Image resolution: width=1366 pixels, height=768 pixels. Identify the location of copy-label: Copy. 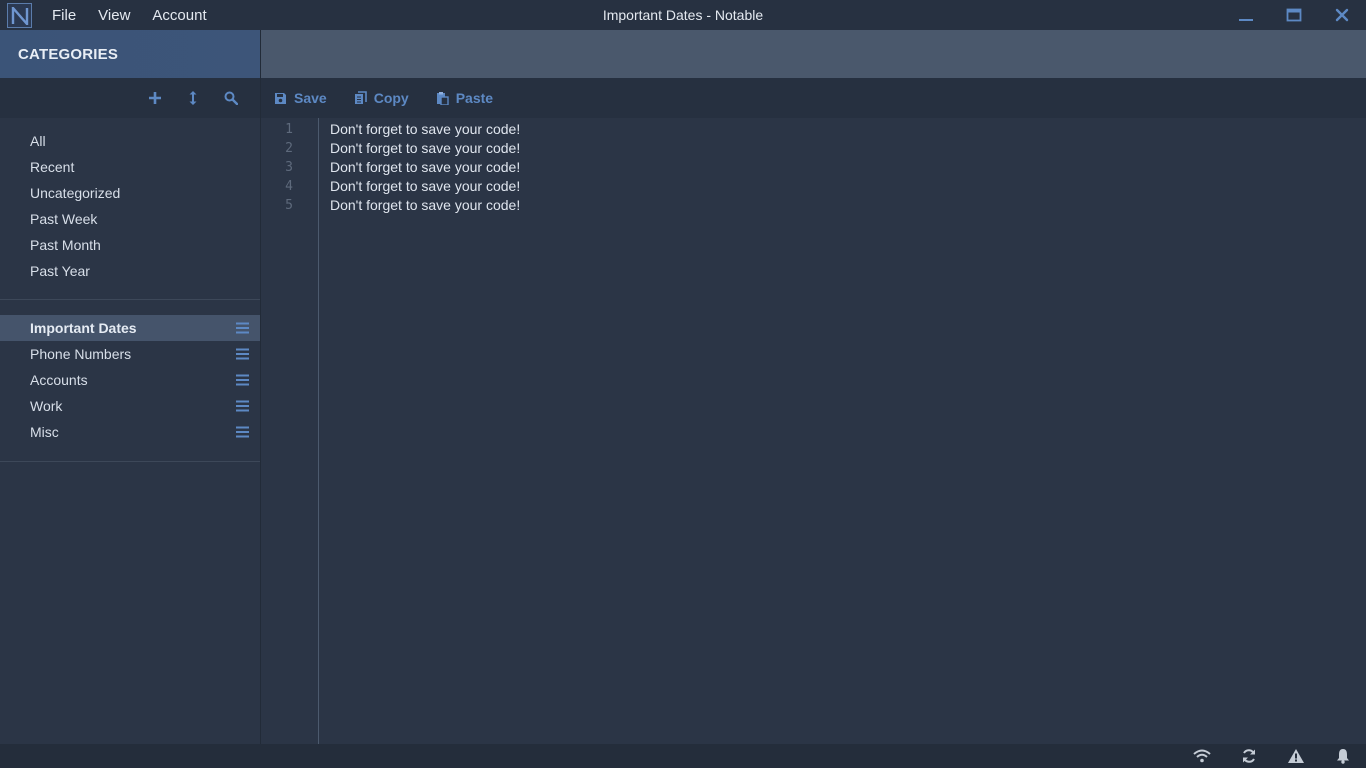
(391, 98).